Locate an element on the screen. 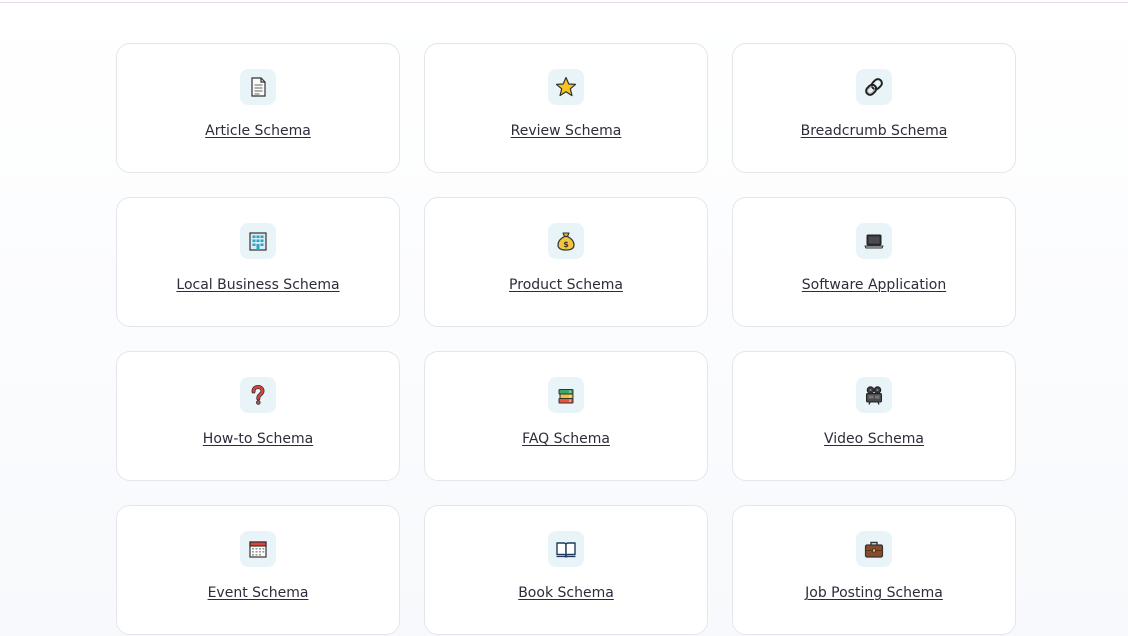 The image size is (1128, 636). card-software-application: Software Application is located at coordinates (874, 262).